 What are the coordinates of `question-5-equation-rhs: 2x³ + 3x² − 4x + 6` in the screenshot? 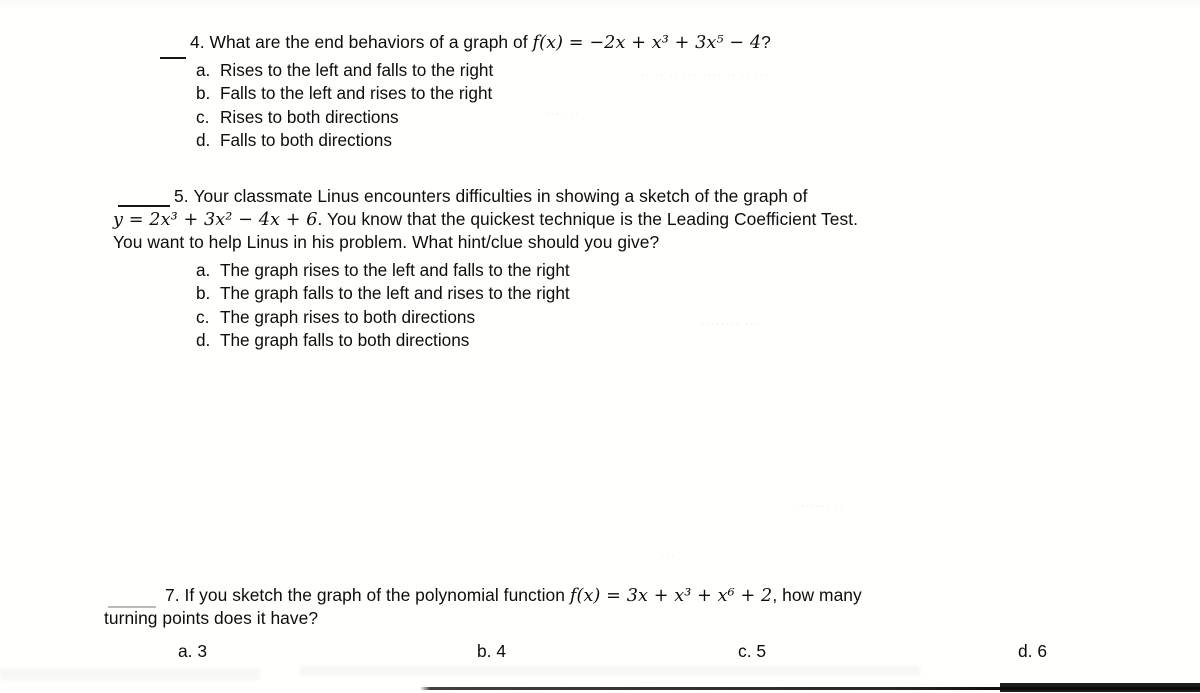 It's located at (233, 220).